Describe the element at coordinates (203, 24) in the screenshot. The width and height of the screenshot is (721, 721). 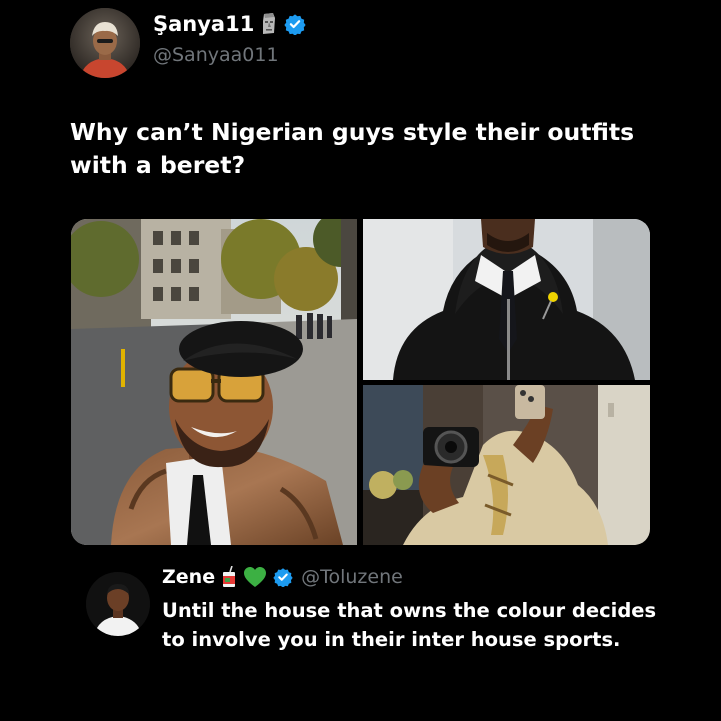
I see `author-display-name: Şanya11` at that location.